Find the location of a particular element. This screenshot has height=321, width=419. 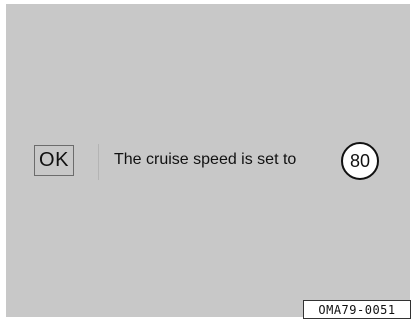

cruise-speed-message: The cruise speed is set to is located at coordinates (205, 159).